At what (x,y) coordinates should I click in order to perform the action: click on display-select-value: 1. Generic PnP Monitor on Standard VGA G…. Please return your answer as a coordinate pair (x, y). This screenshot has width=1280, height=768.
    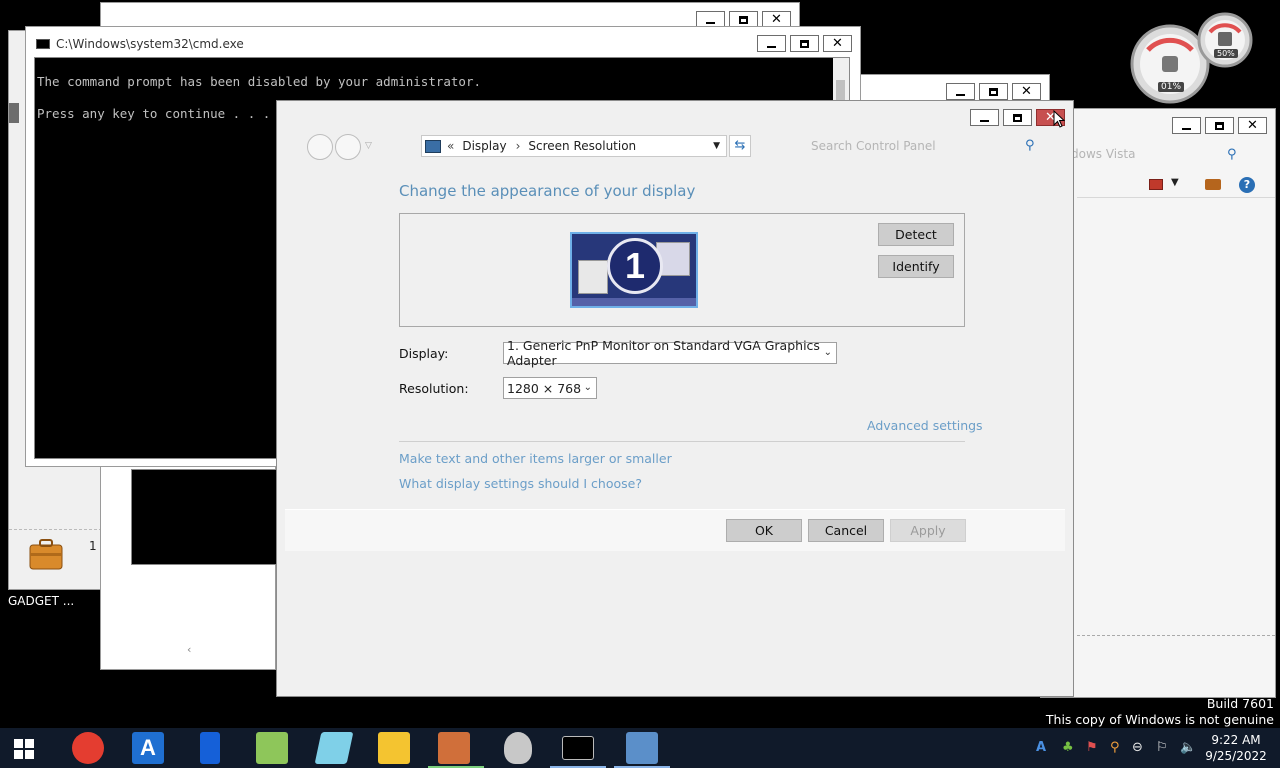
    Looking at the image, I should click on (663, 353).